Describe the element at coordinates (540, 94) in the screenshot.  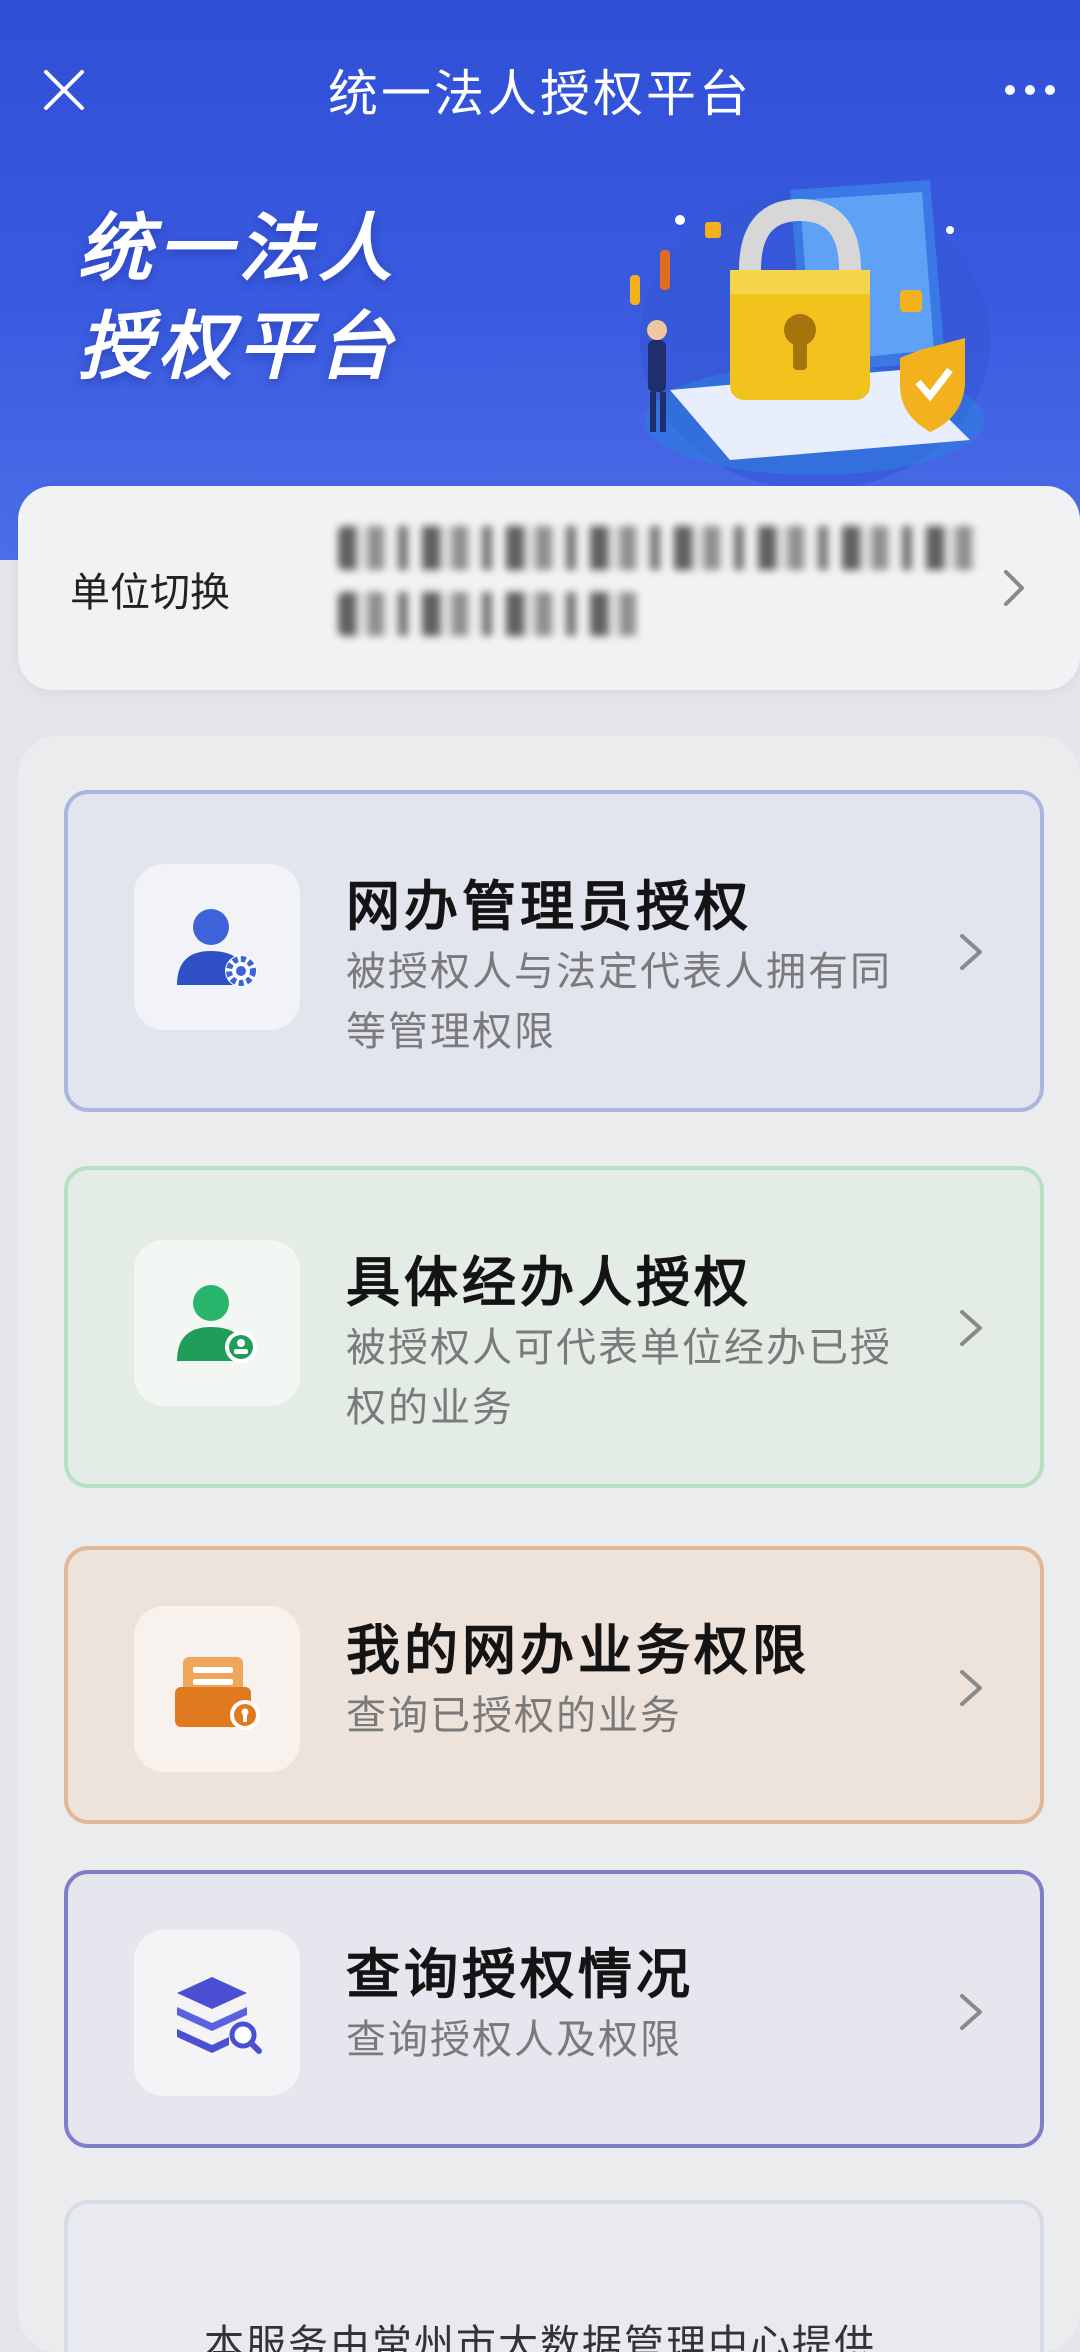
I see `page-title: 统一法人授权平台` at that location.